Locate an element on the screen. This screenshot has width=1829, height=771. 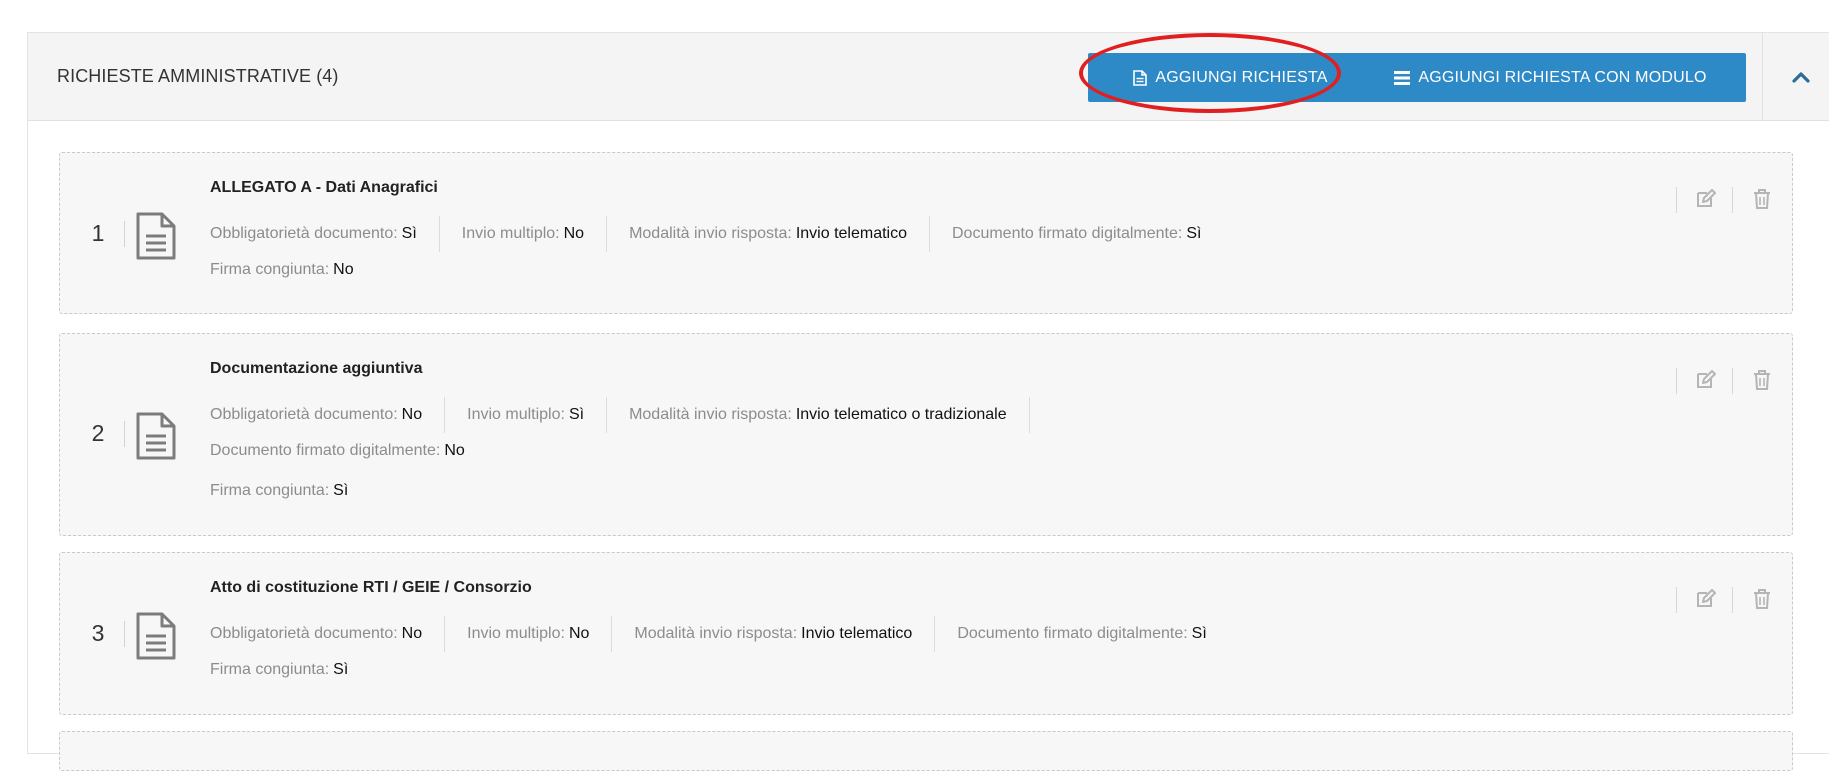
file-text-icon is located at coordinates (1140, 77).